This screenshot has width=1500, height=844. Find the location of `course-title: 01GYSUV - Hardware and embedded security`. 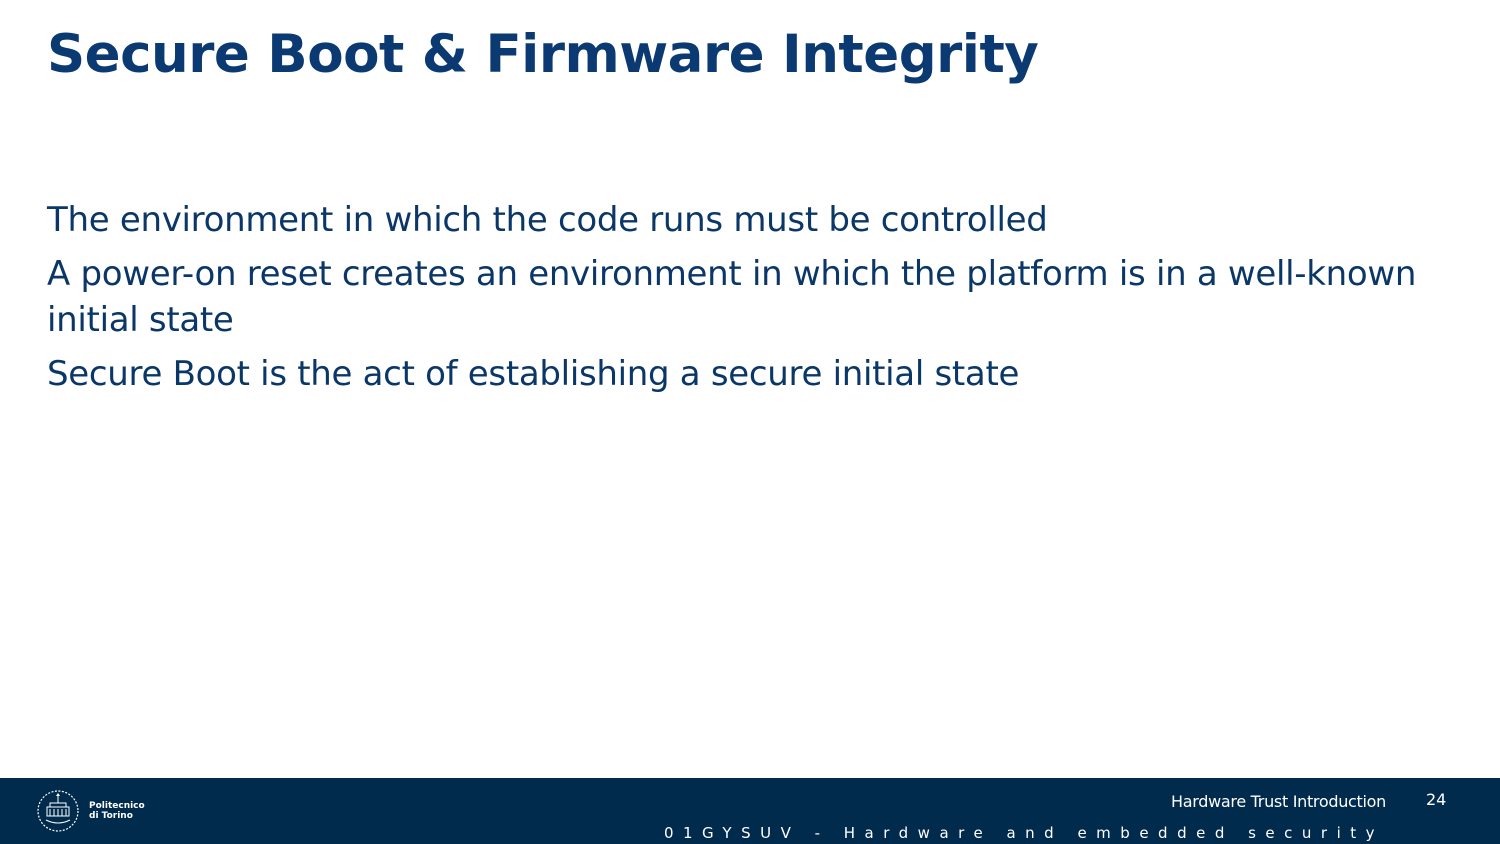

course-title: 01GYSUV - Hardware and embedded security is located at coordinates (1023, 833).